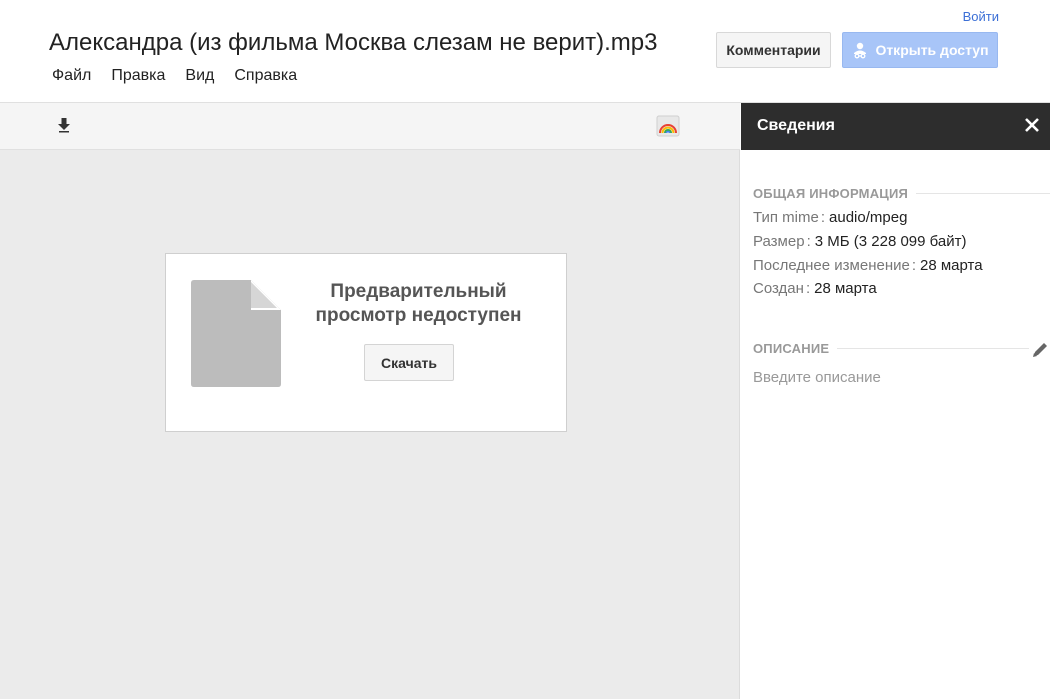  I want to click on google-drive-icon, so click(668, 128).